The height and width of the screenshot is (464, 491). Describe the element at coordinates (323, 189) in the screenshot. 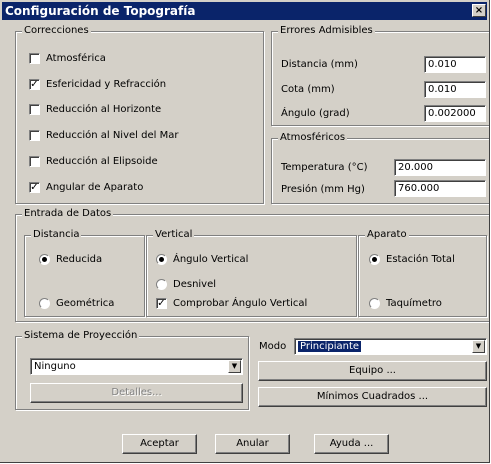

I see `presion-label: Presión (mm Hg)` at that location.